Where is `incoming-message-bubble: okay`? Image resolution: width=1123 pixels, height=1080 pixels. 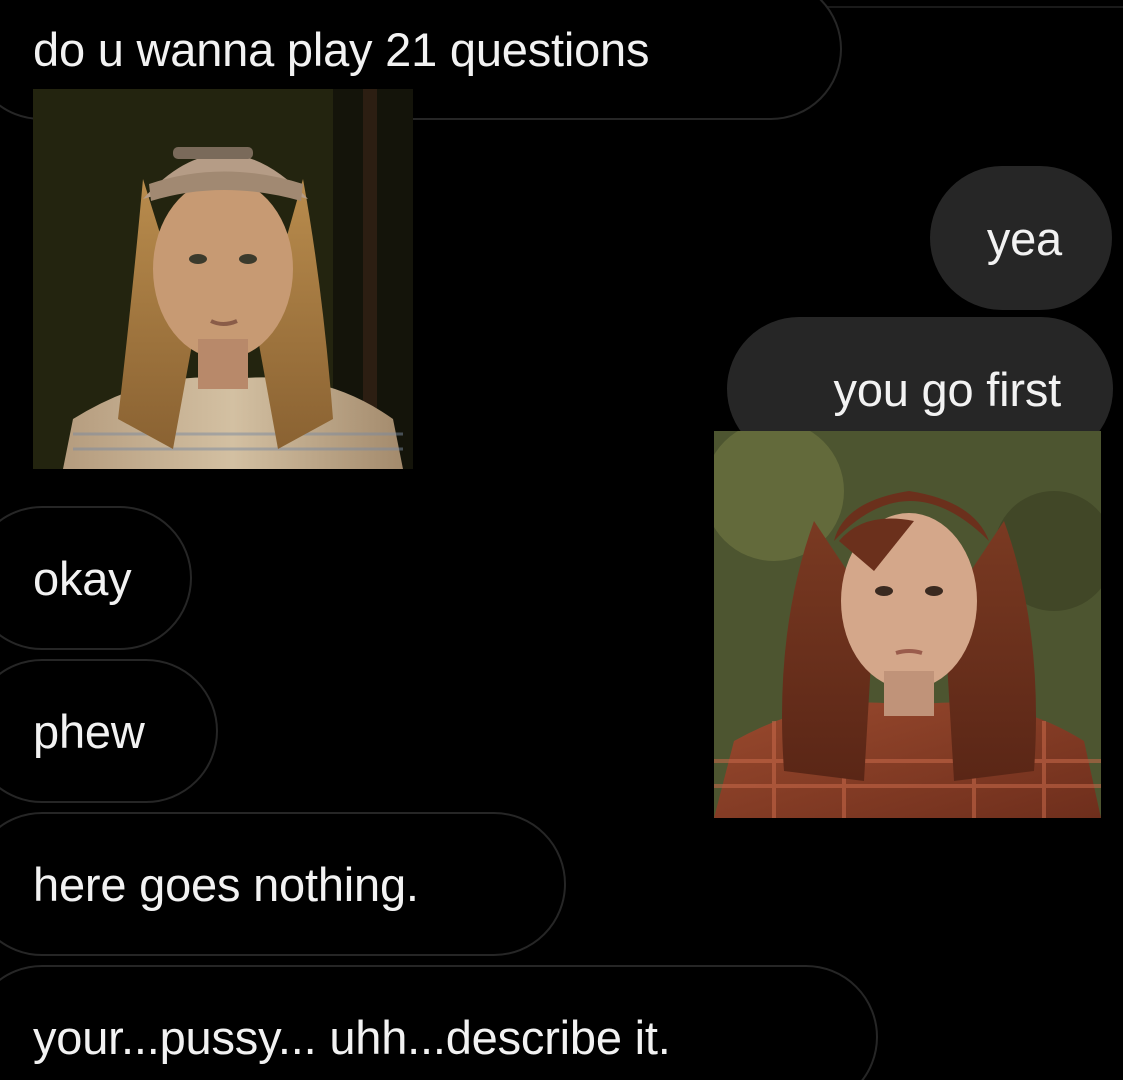 incoming-message-bubble: okay is located at coordinates (96, 578).